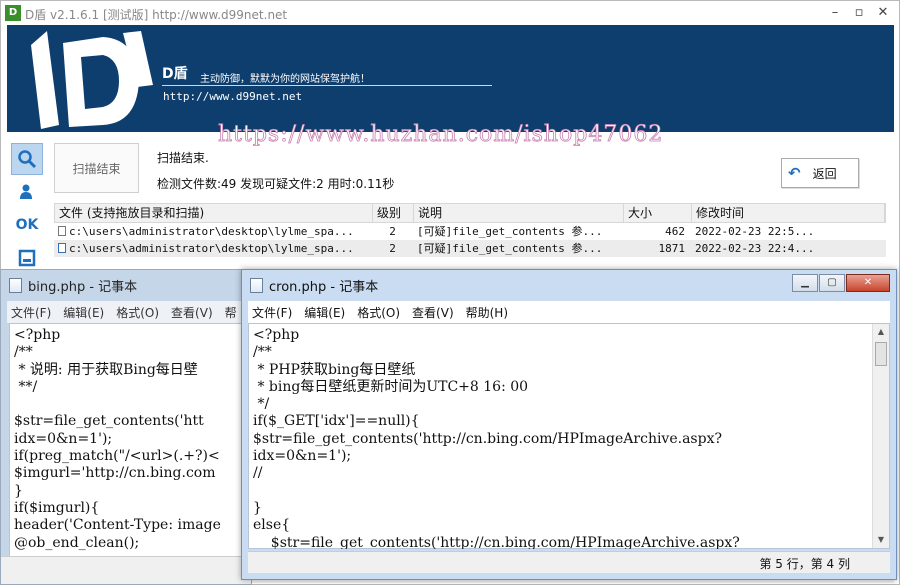 The image size is (900, 585). I want to click on window-icon, so click(27, 258).